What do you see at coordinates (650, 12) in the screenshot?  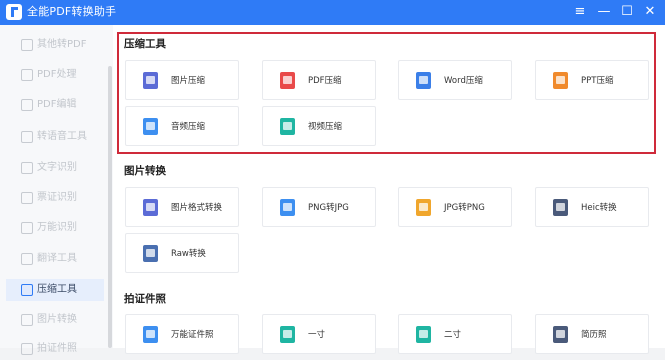 I see `close-icon: ✕` at bounding box center [650, 12].